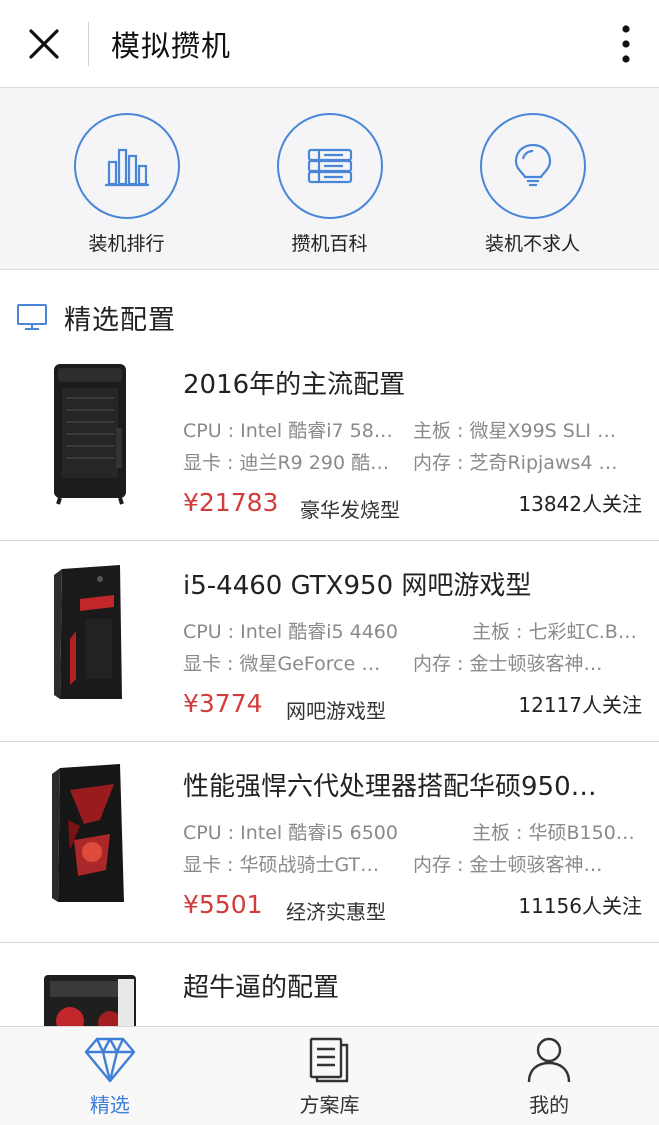  What do you see at coordinates (290, 833) in the screenshot?
I see `spec-cpu: CPU : Intel 酷睿i5 6500` at bounding box center [290, 833].